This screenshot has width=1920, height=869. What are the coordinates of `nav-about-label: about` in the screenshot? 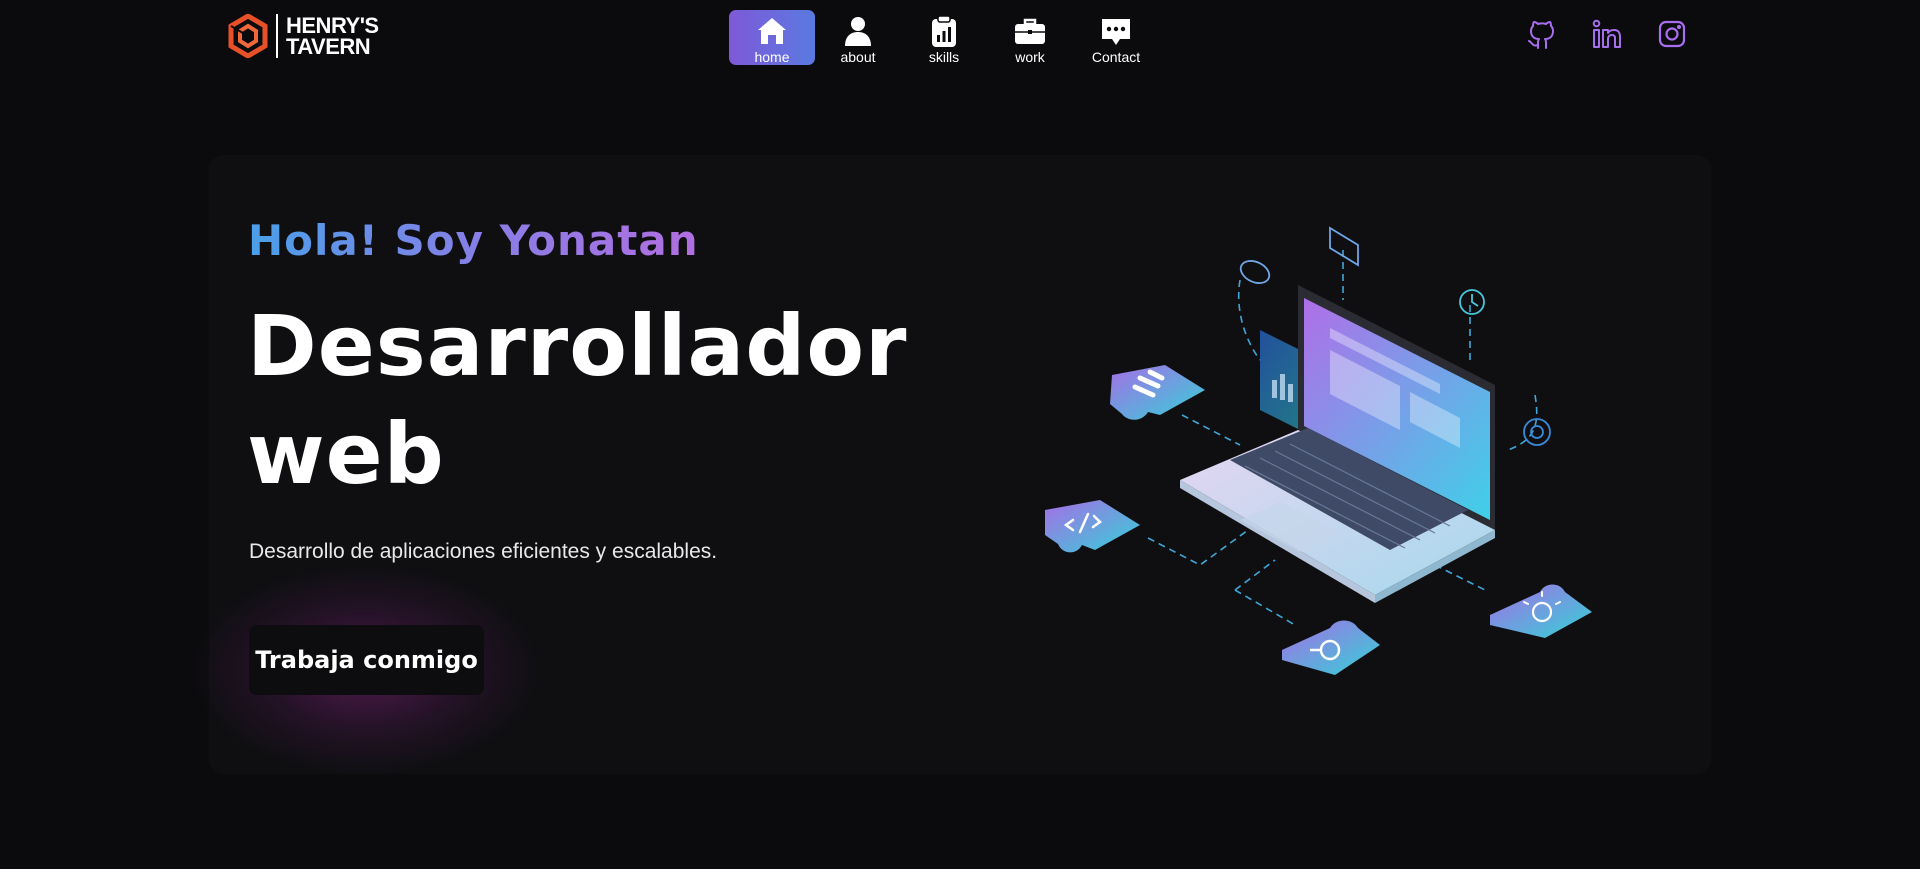 It's located at (858, 57).